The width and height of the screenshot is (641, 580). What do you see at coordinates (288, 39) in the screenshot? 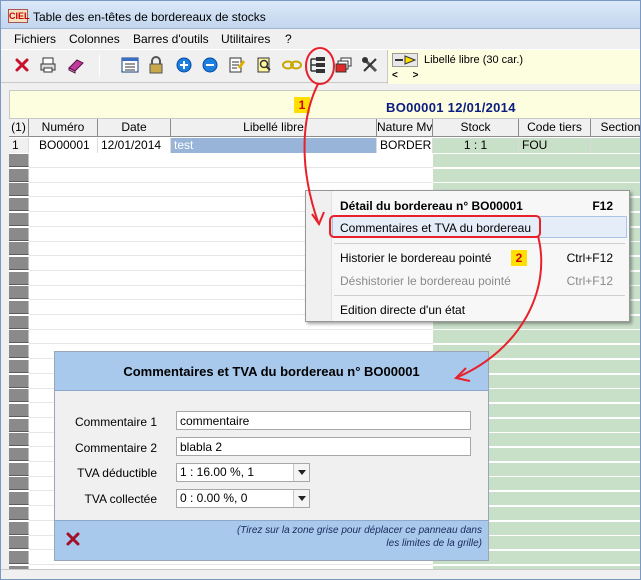
I see `menu-help: ?` at bounding box center [288, 39].